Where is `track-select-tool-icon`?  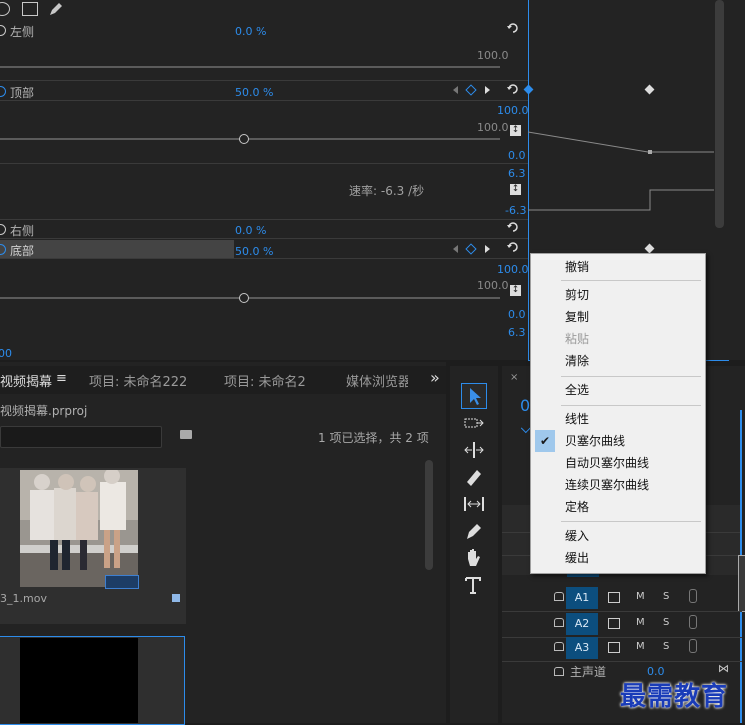 track-select-tool-icon is located at coordinates (474, 423).